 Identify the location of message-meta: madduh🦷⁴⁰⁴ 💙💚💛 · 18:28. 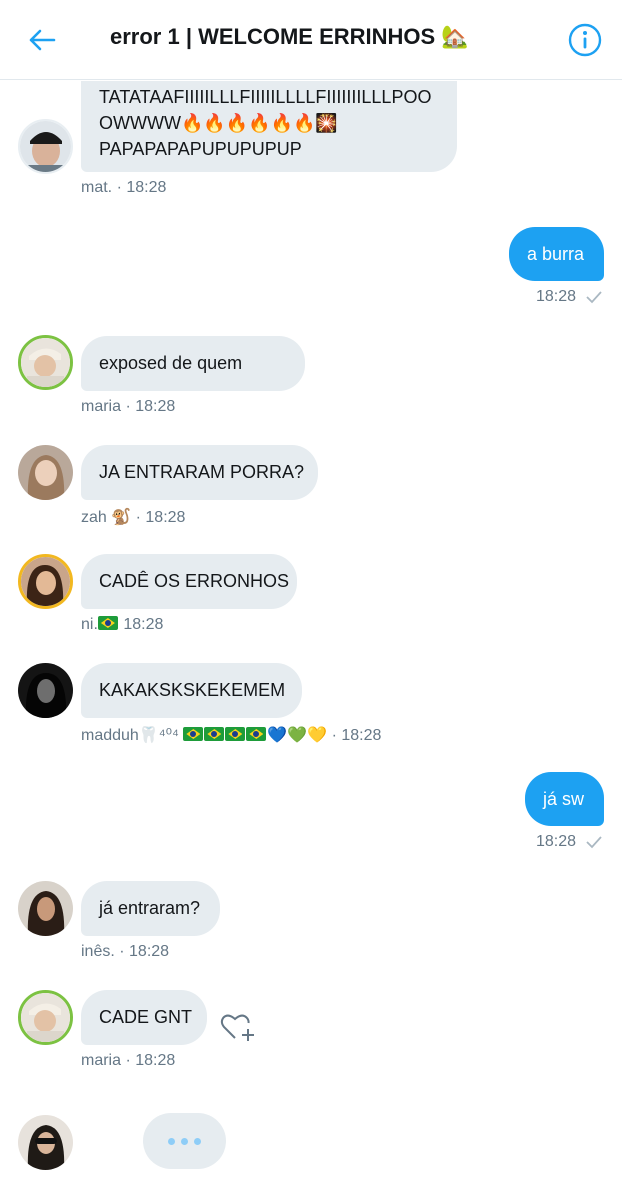
(231, 735).